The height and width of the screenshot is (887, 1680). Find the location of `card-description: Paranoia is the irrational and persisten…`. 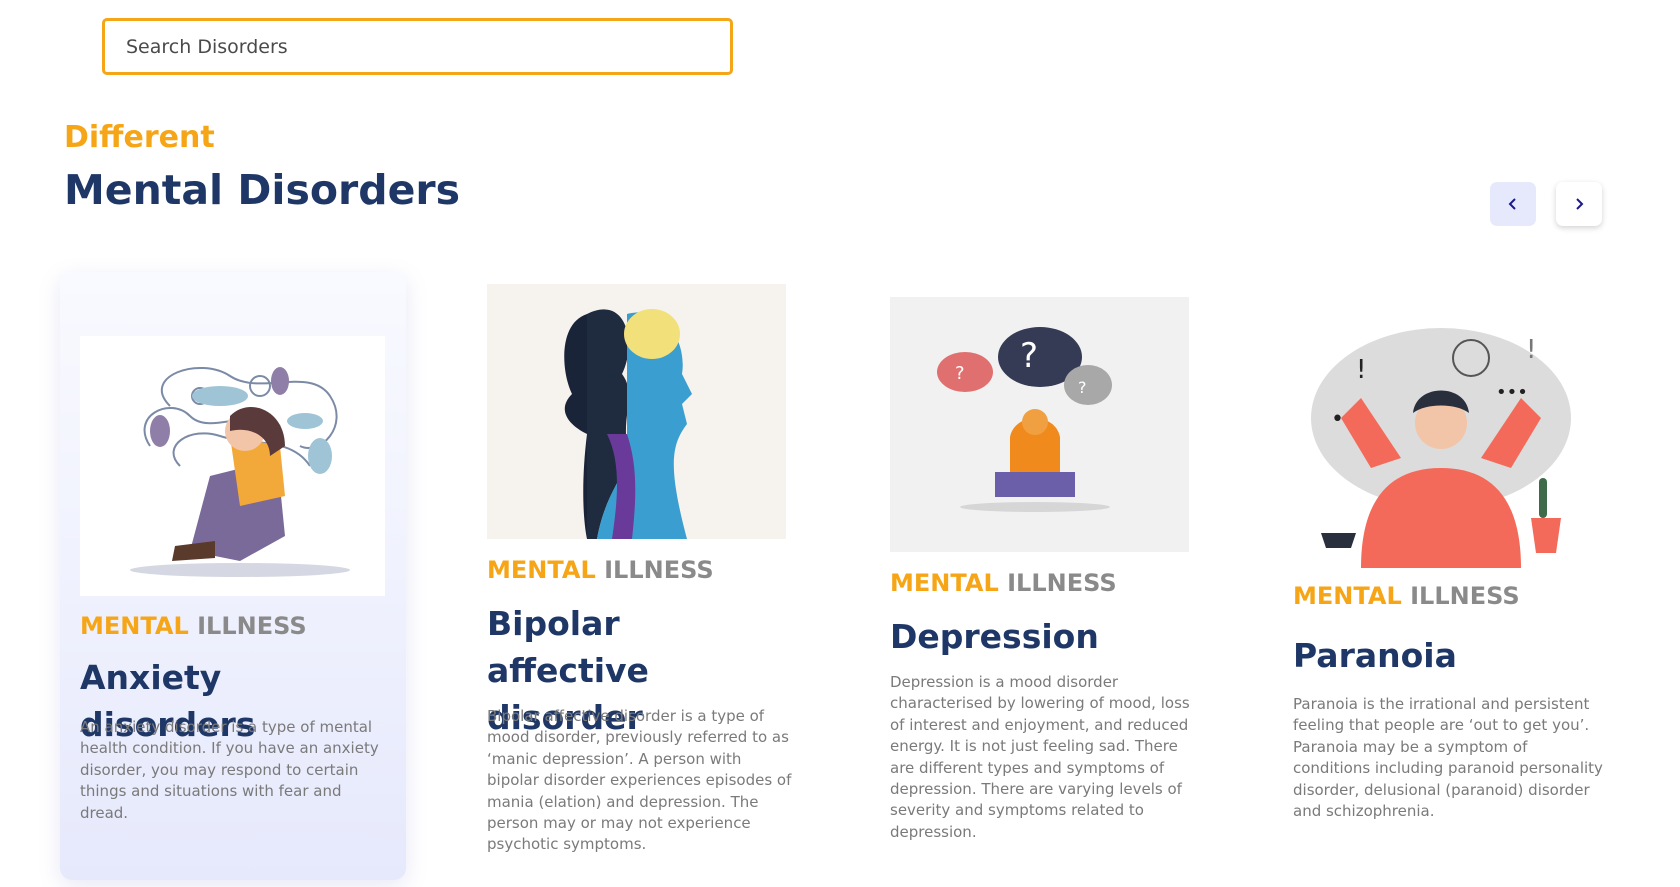

card-description: Paranoia is the irrational and persisten… is located at coordinates (1448, 758).